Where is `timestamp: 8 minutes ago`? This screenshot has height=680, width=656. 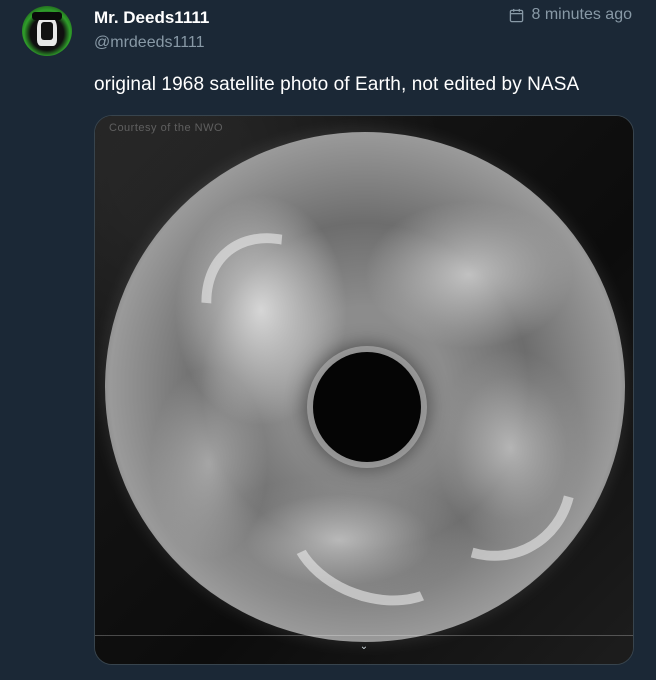 timestamp: 8 minutes ago is located at coordinates (570, 15).